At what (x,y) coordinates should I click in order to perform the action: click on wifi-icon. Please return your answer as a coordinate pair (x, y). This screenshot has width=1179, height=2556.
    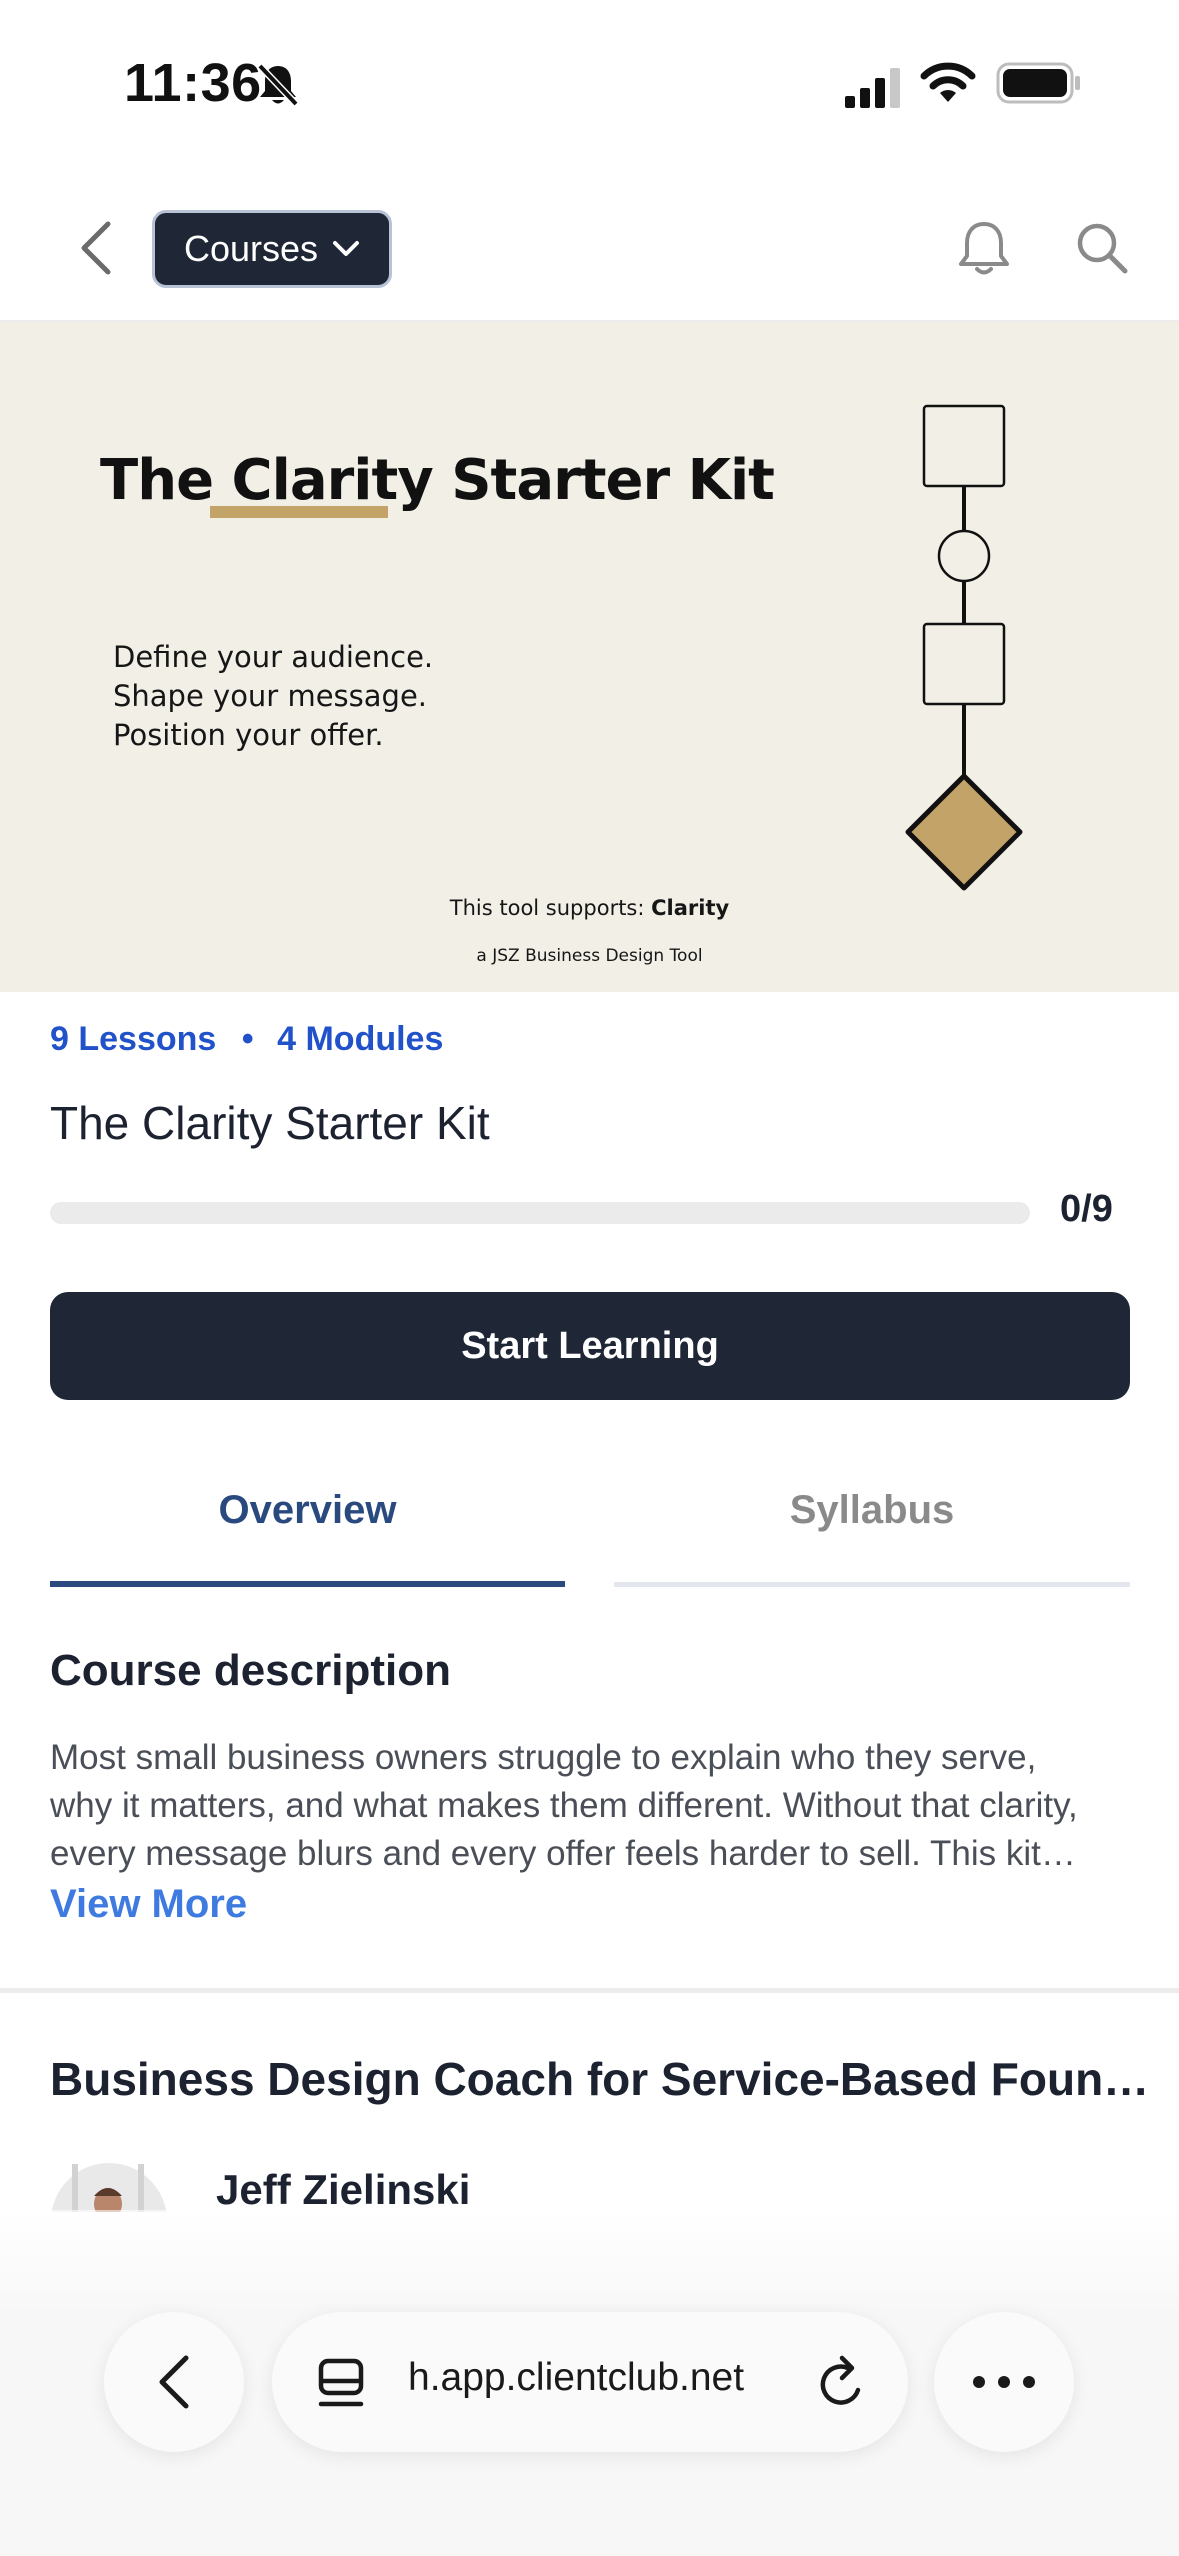
    Looking at the image, I should click on (948, 84).